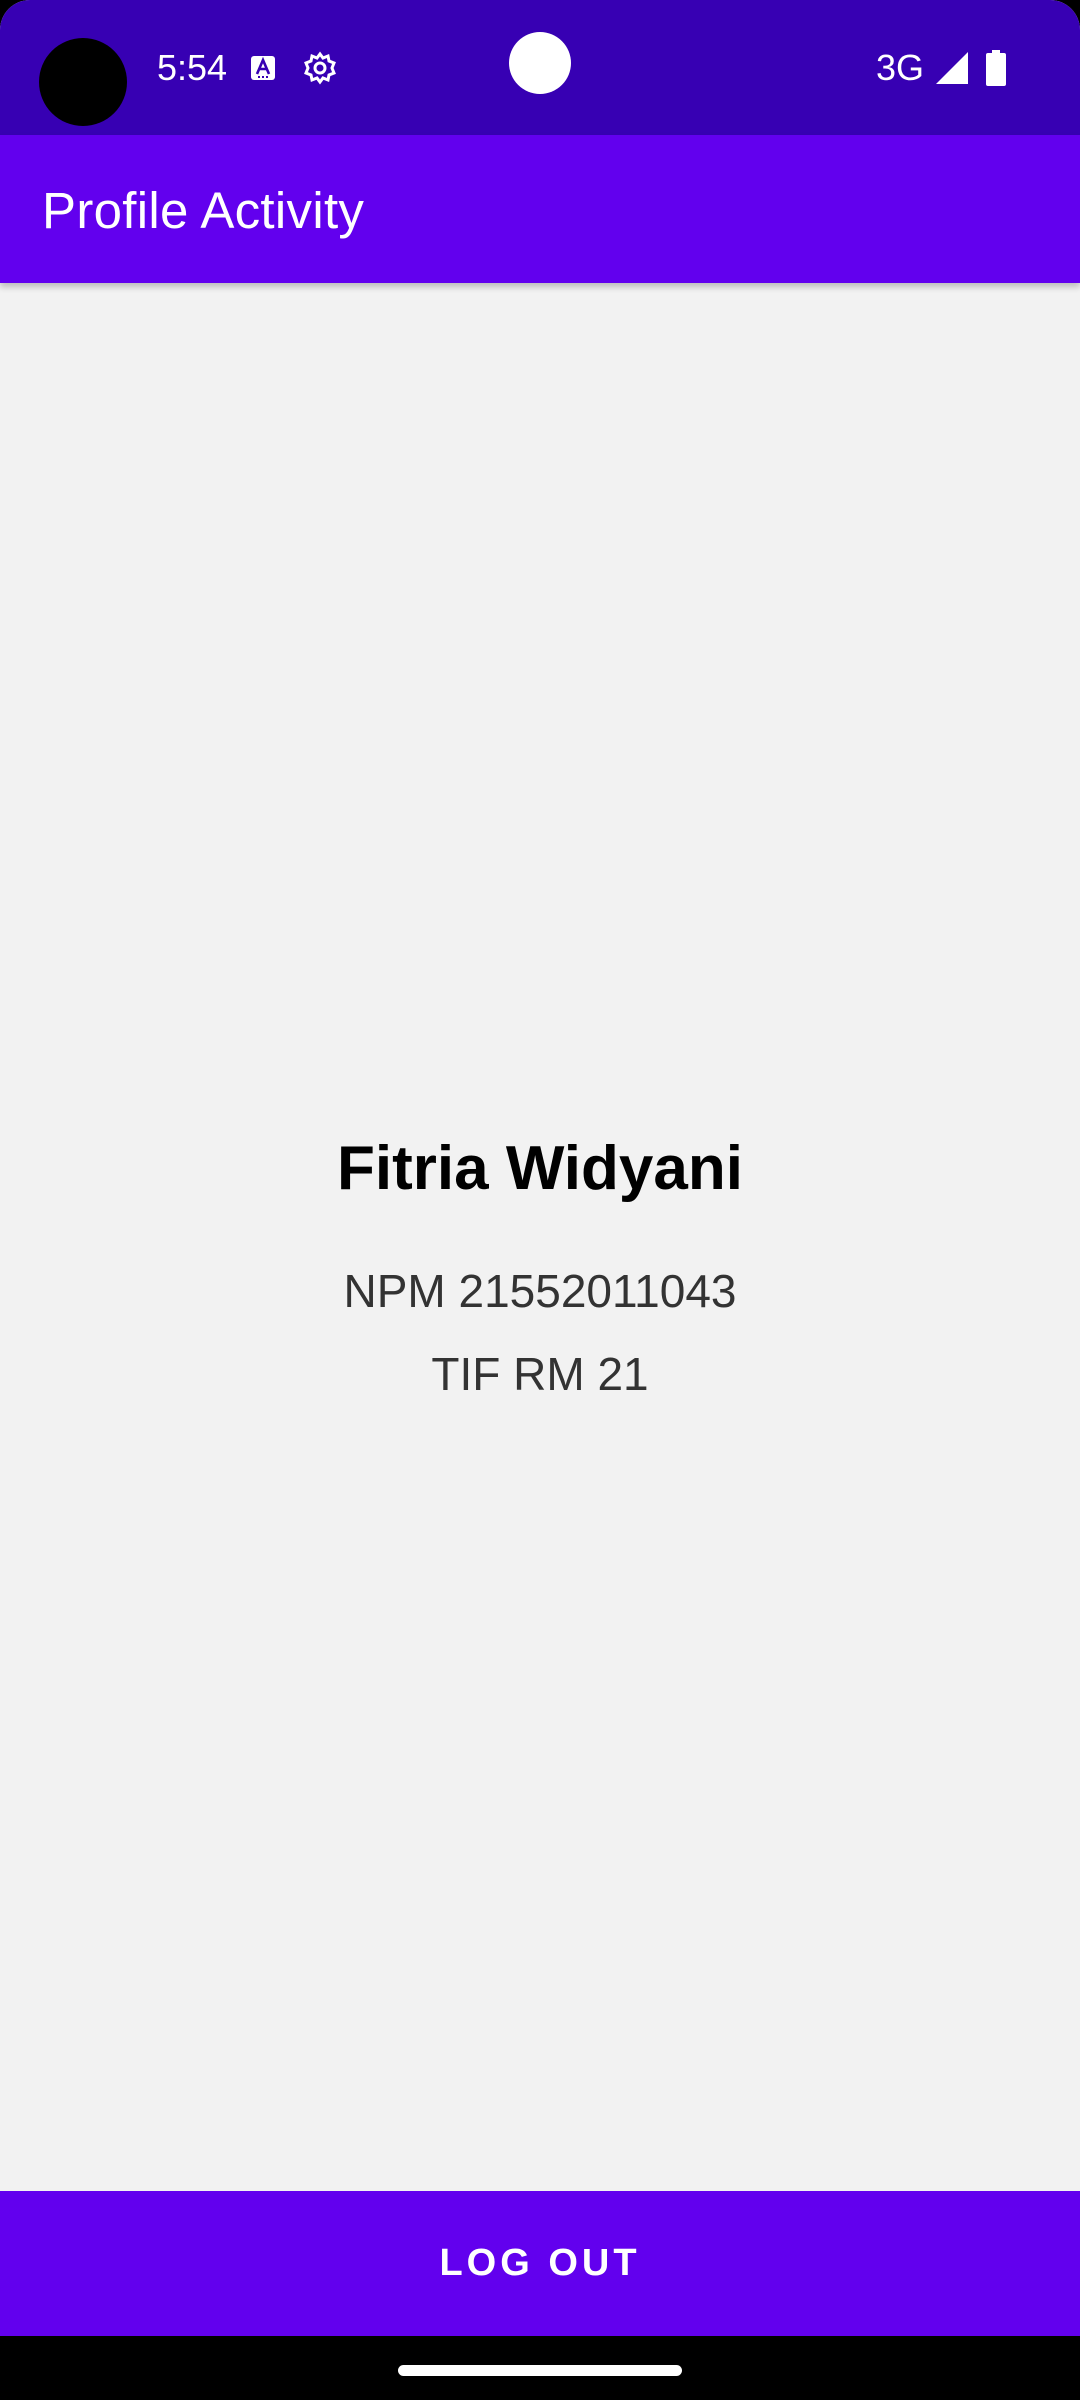 This screenshot has height=2400, width=1080. I want to click on gear-icon, so click(320, 68).